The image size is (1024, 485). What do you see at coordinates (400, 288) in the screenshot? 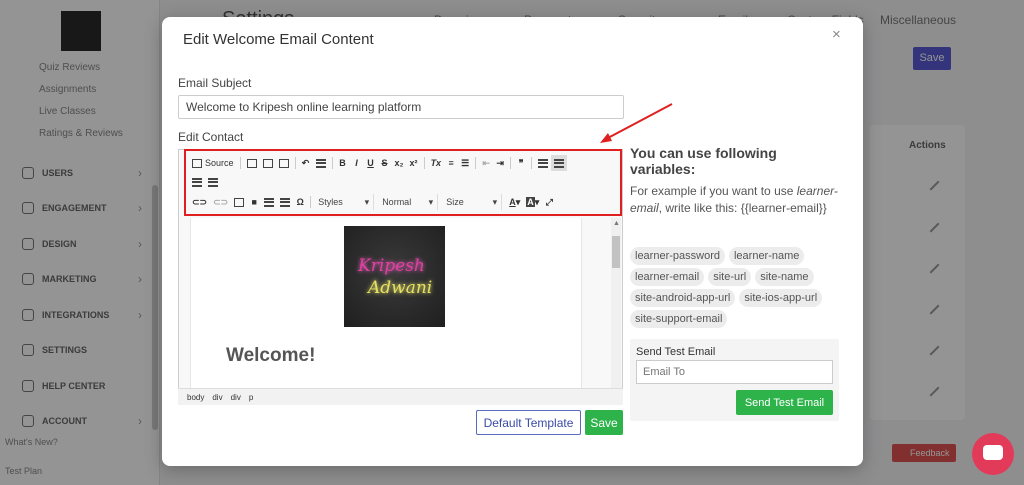
I see `logo-text-line2: Adwani` at bounding box center [400, 288].